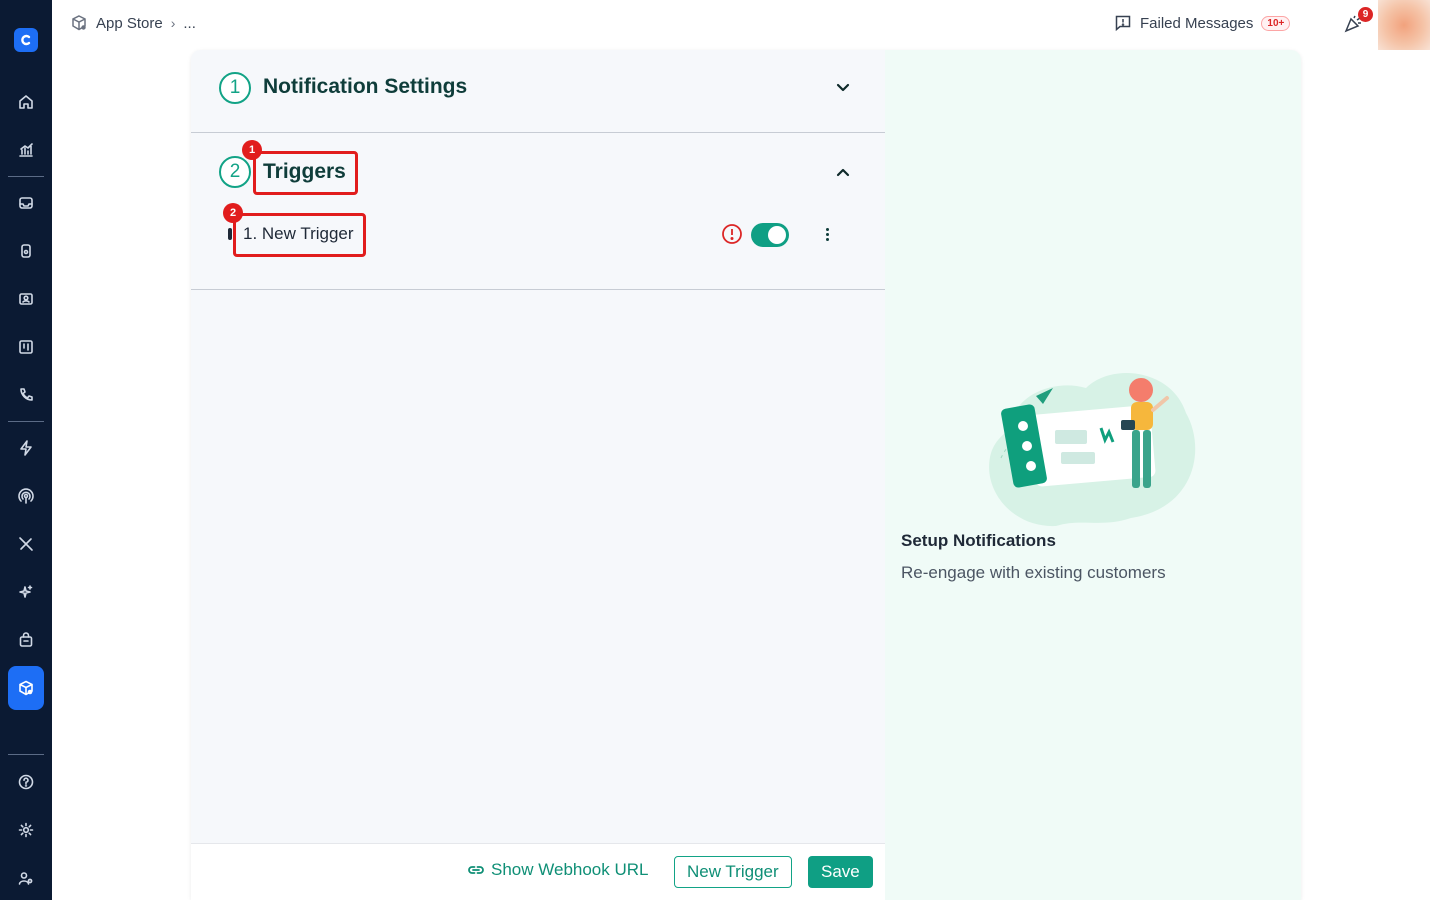 This screenshot has width=1440, height=900. What do you see at coordinates (26, 878) in the screenshot?
I see `team-icon` at bounding box center [26, 878].